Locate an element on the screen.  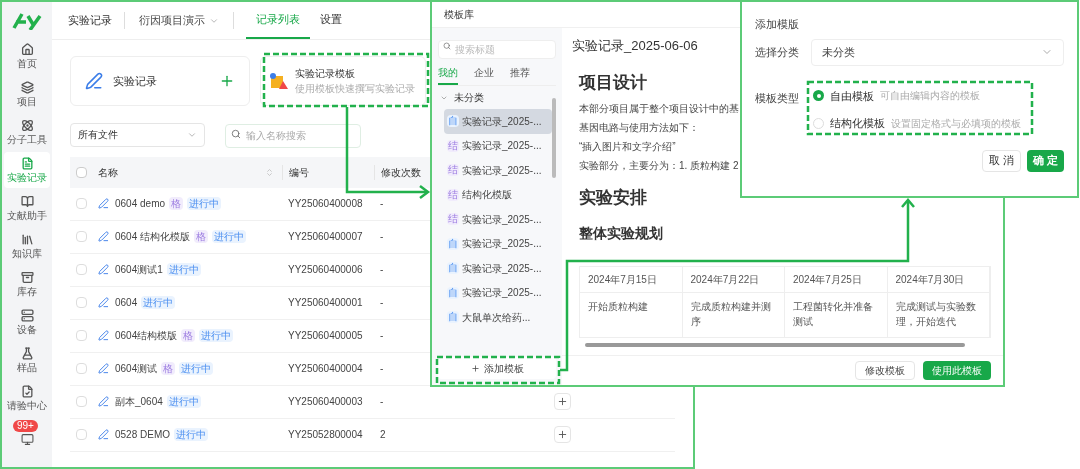
tab: 推荐 is located at coordinates (520, 75).